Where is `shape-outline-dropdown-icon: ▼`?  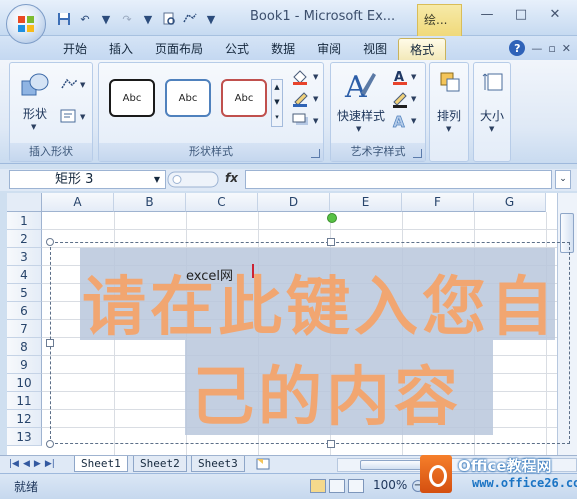 shape-outline-dropdown-icon: ▼ is located at coordinates (315, 99).